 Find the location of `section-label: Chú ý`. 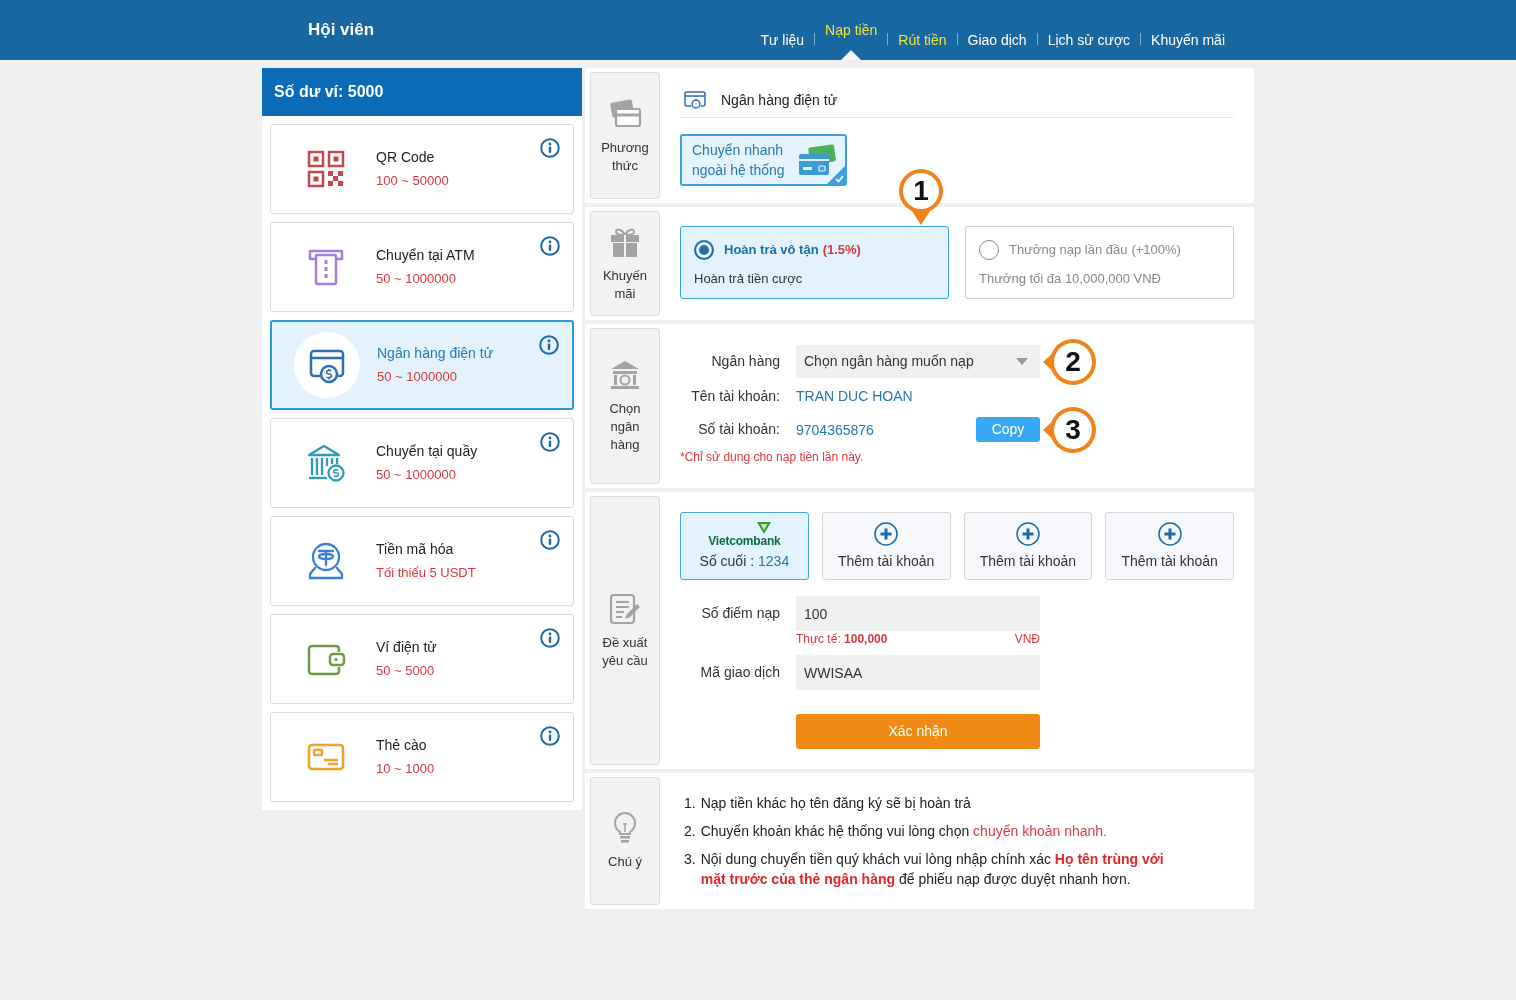

section-label: Chú ý is located at coordinates (625, 862).